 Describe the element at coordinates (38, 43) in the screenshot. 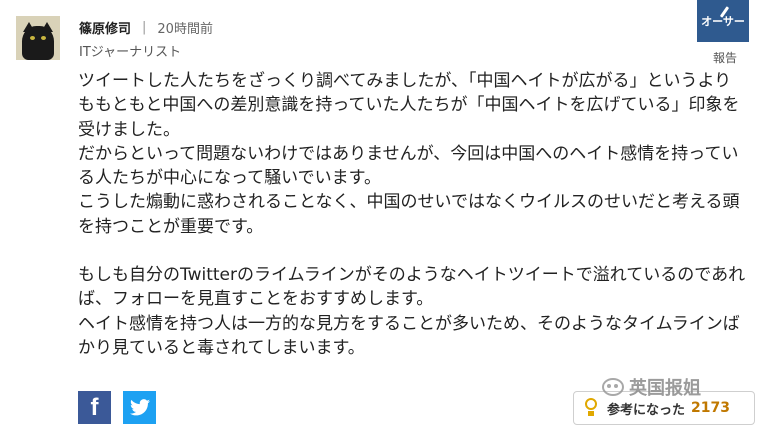

I see `cat-silhouette` at that location.